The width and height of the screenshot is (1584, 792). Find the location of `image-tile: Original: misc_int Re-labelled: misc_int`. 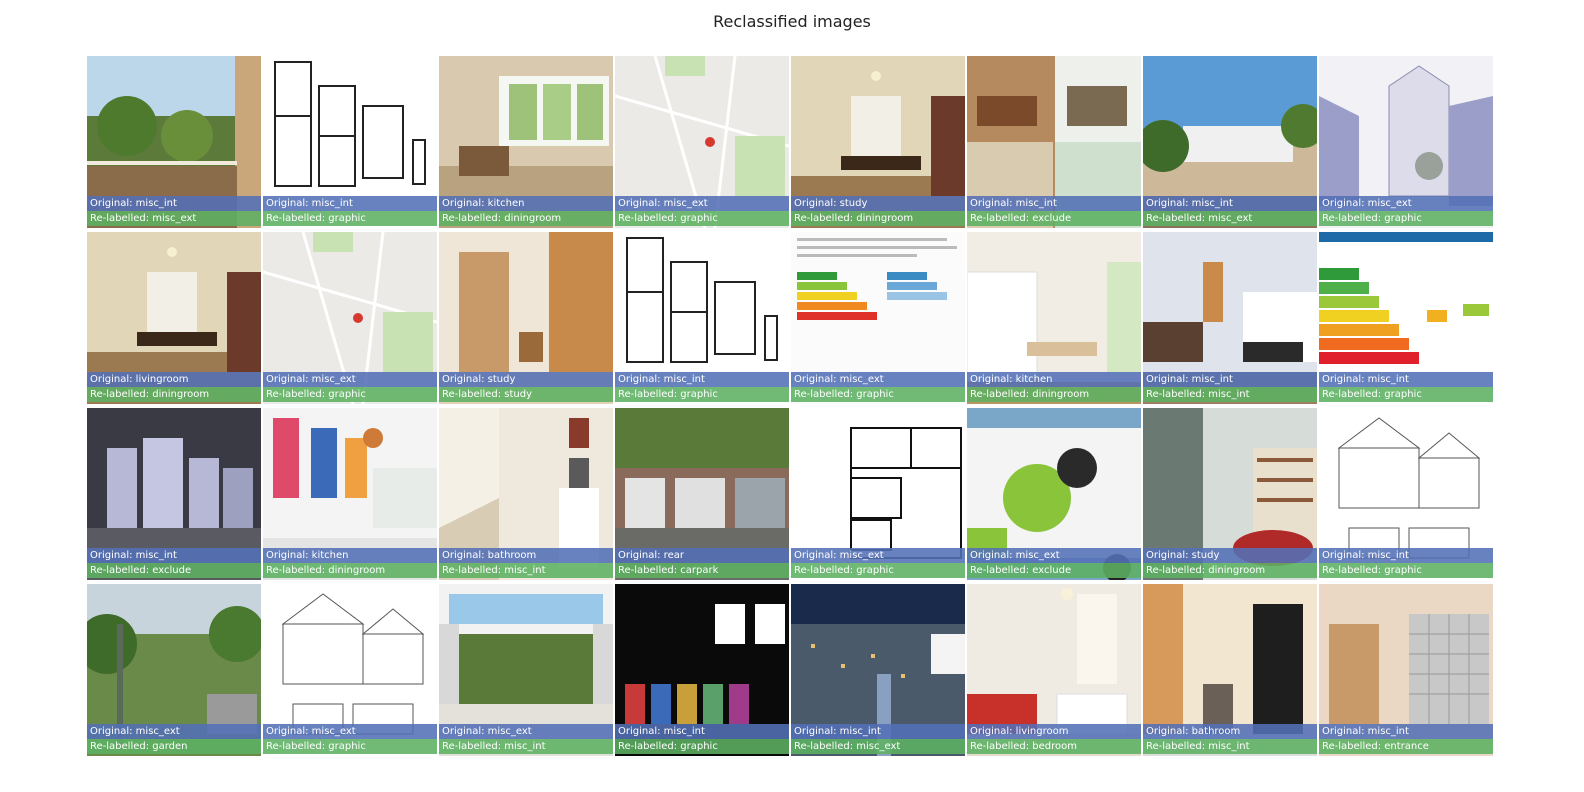

image-tile: Original: misc_int Re-labelled: misc_int is located at coordinates (1230, 318).